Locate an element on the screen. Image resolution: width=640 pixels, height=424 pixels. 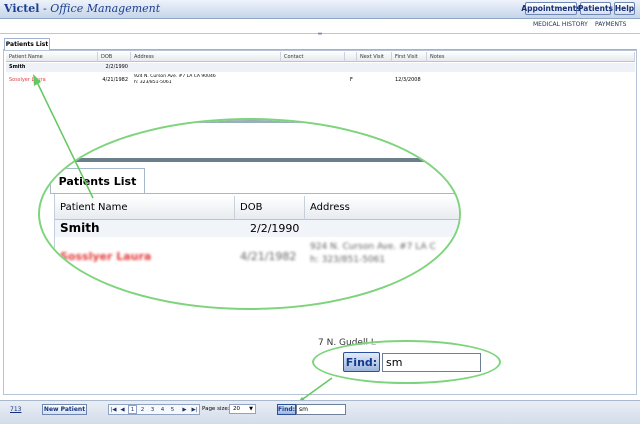
page-link-3: 3 is located at coordinates (152, 409).